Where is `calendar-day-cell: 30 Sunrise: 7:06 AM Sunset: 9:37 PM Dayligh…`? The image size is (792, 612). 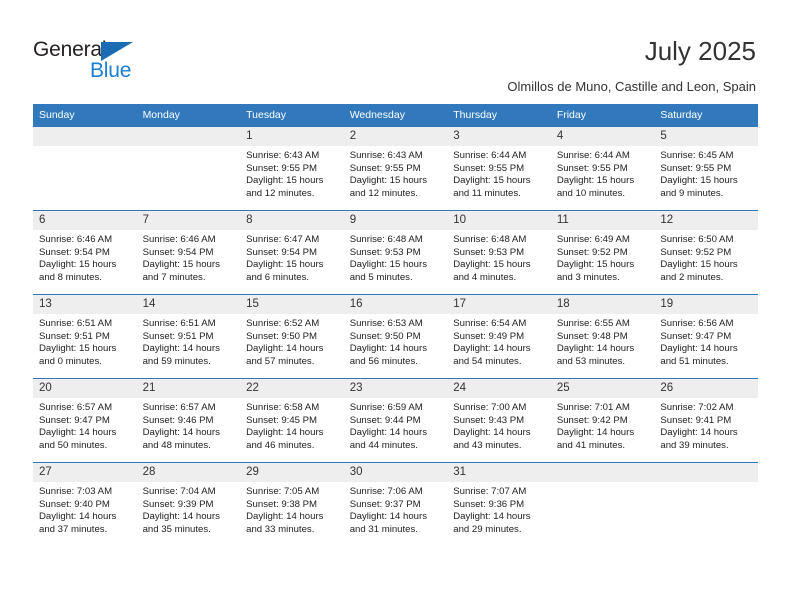 calendar-day-cell: 30 Sunrise: 7:06 AM Sunset: 9:37 PM Dayligh… is located at coordinates (395, 504).